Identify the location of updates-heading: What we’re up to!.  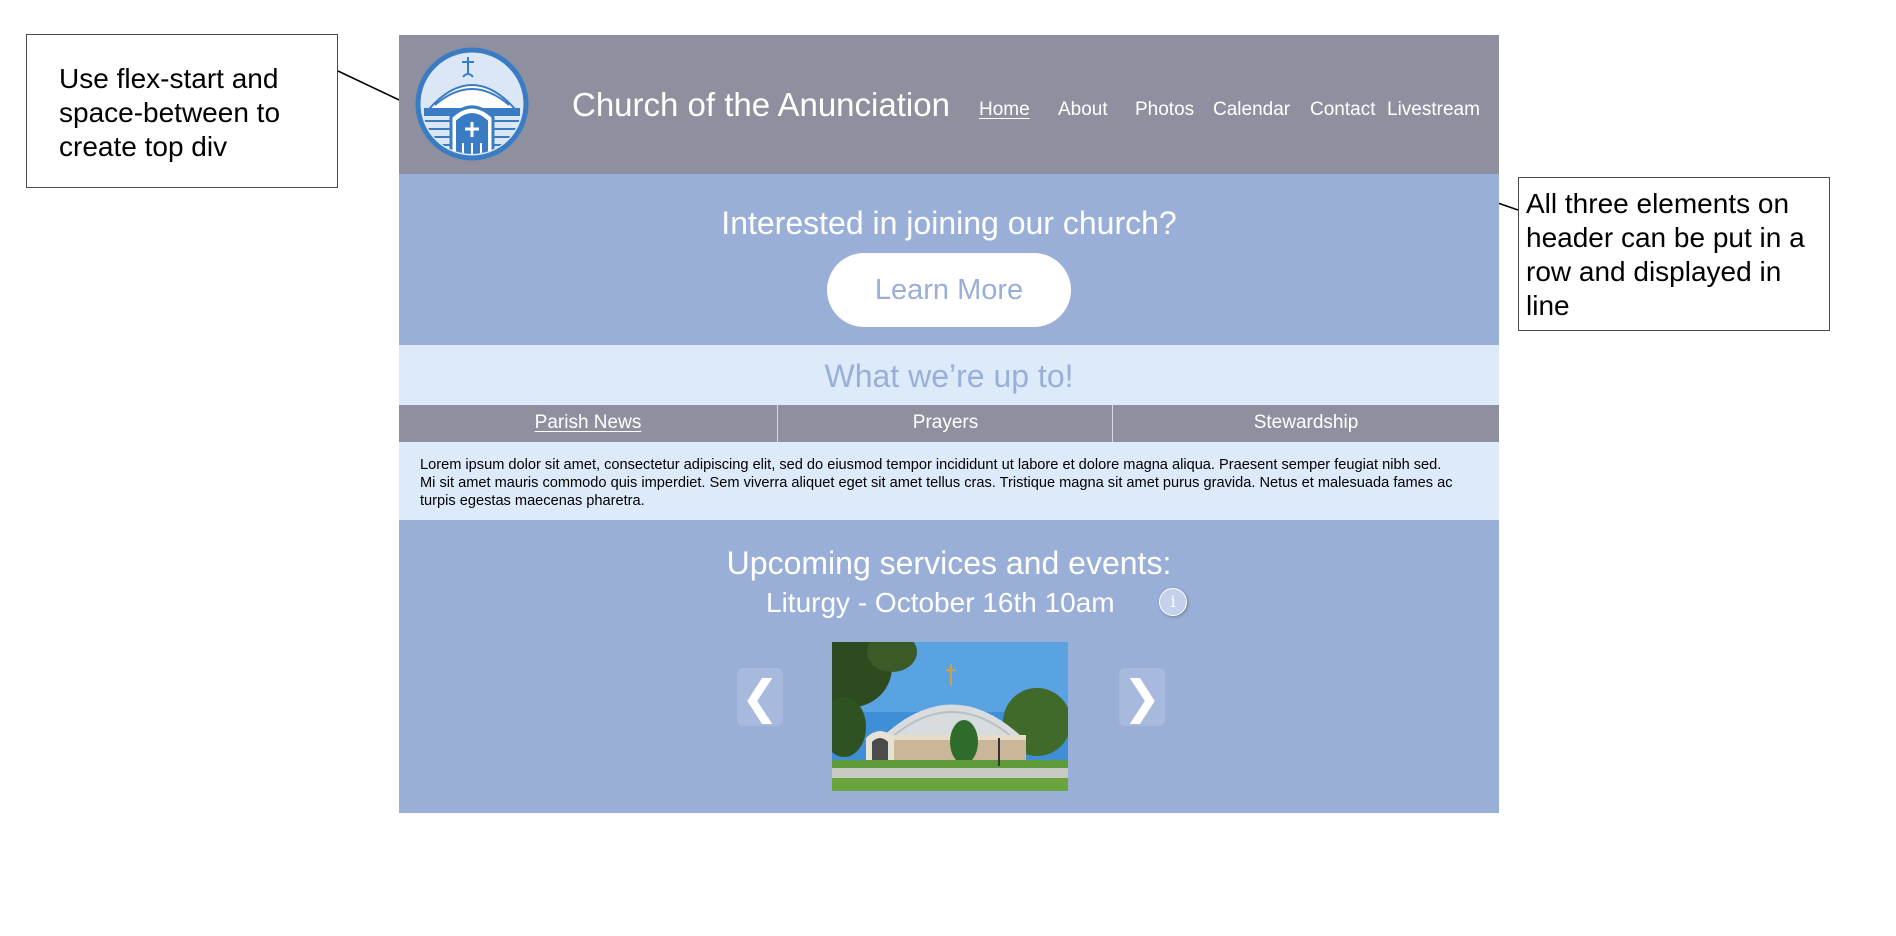
(949, 376).